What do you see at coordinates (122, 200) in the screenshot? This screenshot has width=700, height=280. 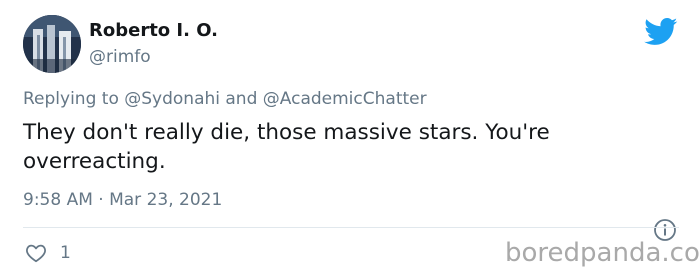 I see `tweet-timestamp: 9:58 AM · Mar 23, 2021` at bounding box center [122, 200].